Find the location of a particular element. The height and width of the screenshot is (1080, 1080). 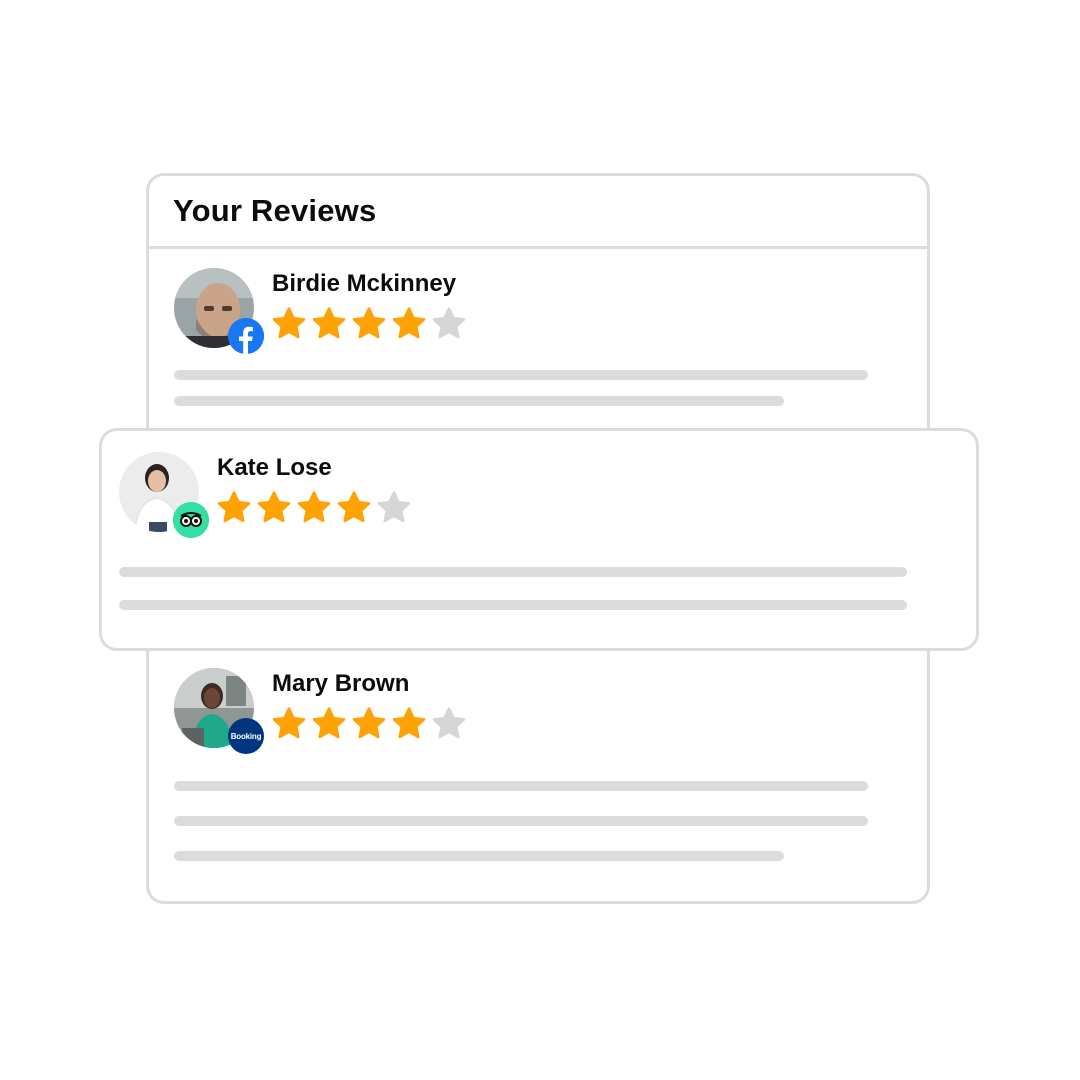

panel-title: Your Reviews is located at coordinates (275, 210).